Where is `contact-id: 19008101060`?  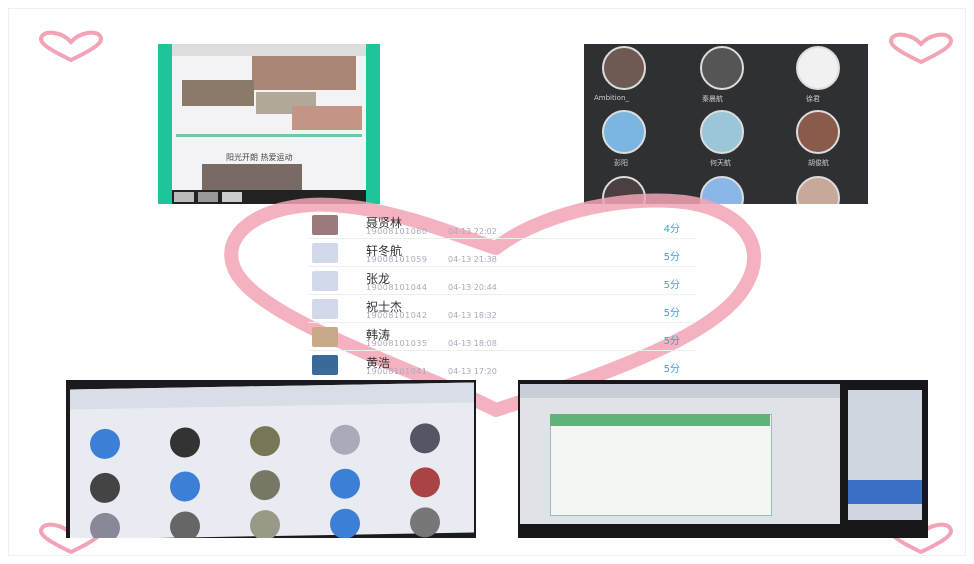 contact-id: 19008101060 is located at coordinates (397, 231).